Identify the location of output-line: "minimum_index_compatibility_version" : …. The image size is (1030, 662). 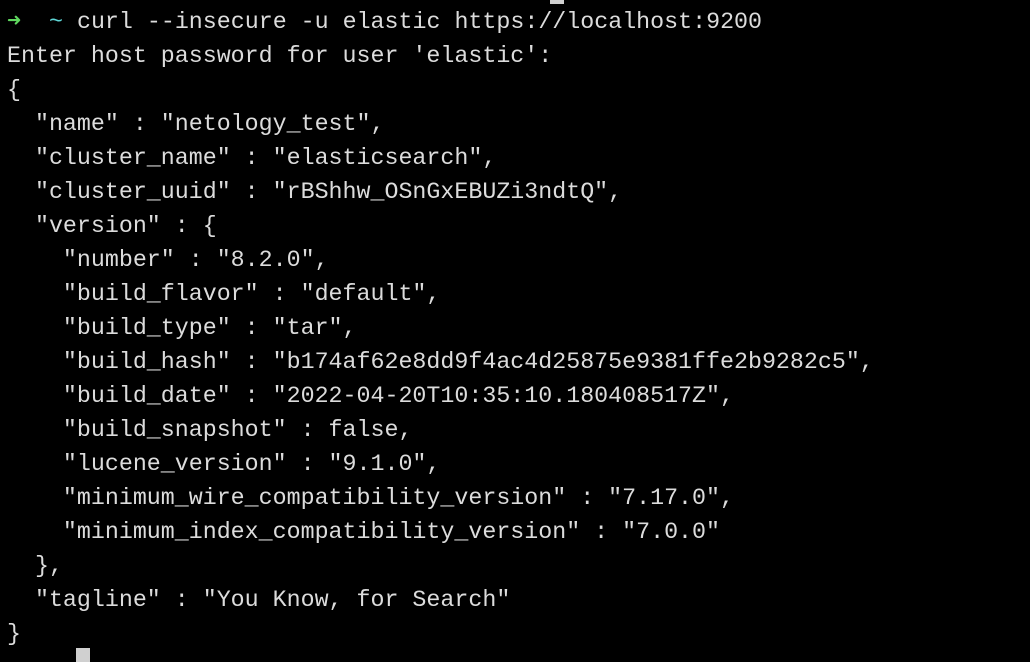
(364, 532).